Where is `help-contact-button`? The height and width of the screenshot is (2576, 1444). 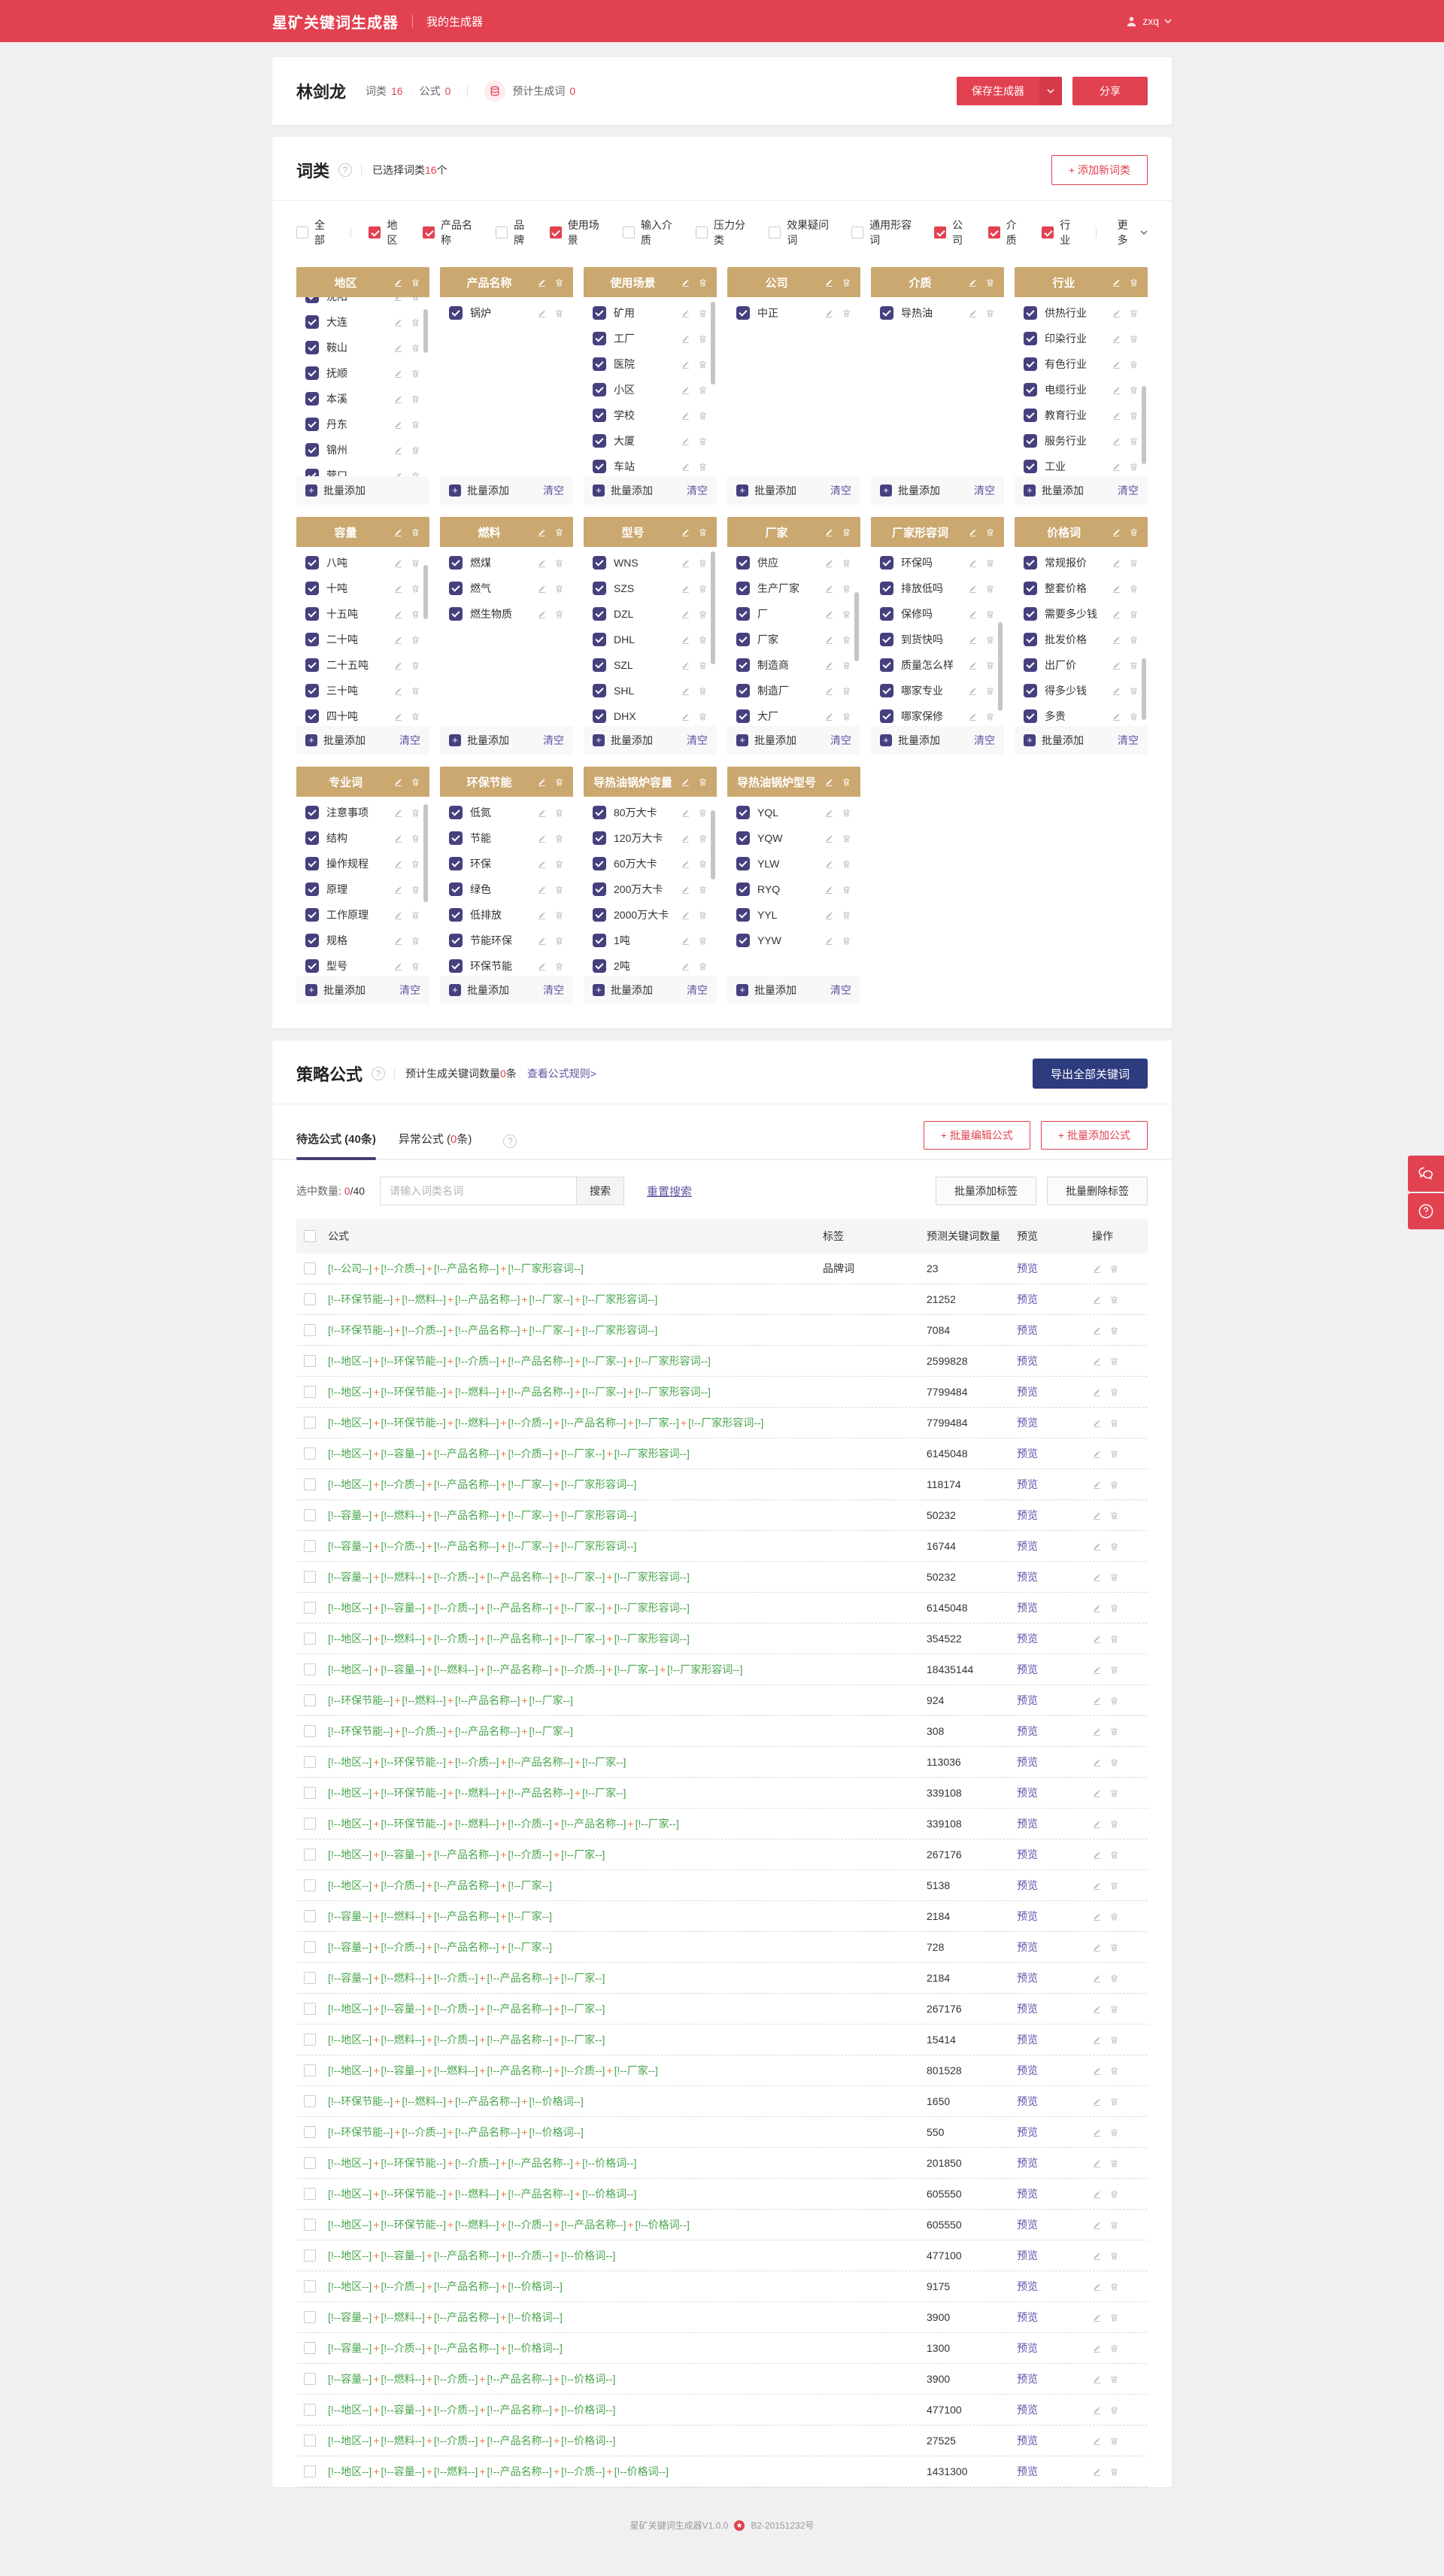
help-contact-button is located at coordinates (1426, 1211).